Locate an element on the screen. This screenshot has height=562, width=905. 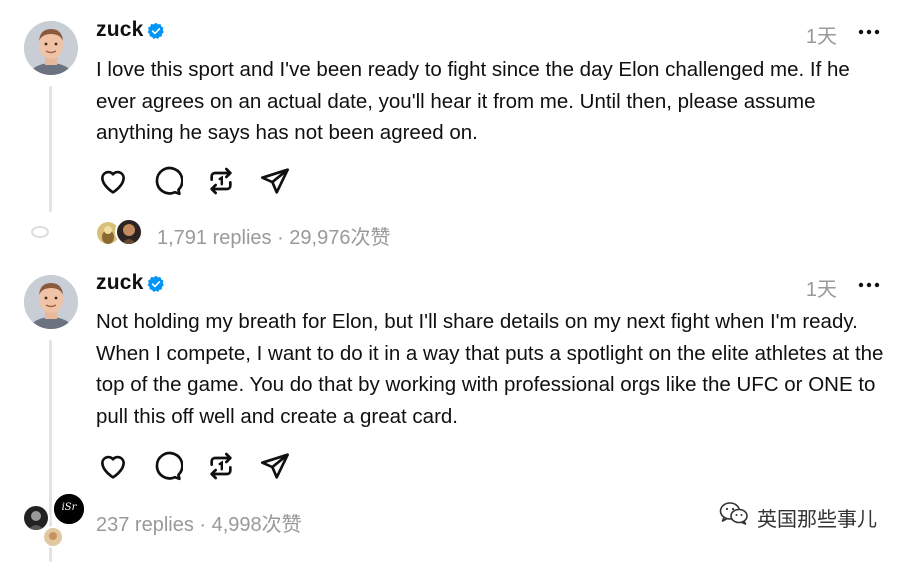
post-stats: 1,791 replies · 29,976次赞 is located at coordinates (273, 235).